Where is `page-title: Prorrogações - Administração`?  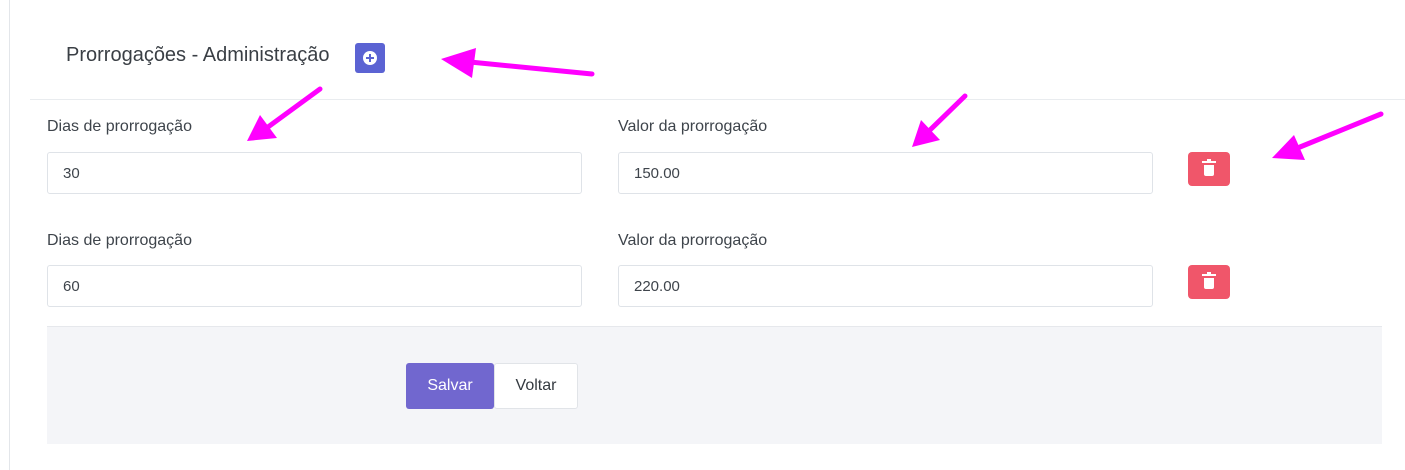 page-title: Prorrogações - Administração is located at coordinates (198, 55).